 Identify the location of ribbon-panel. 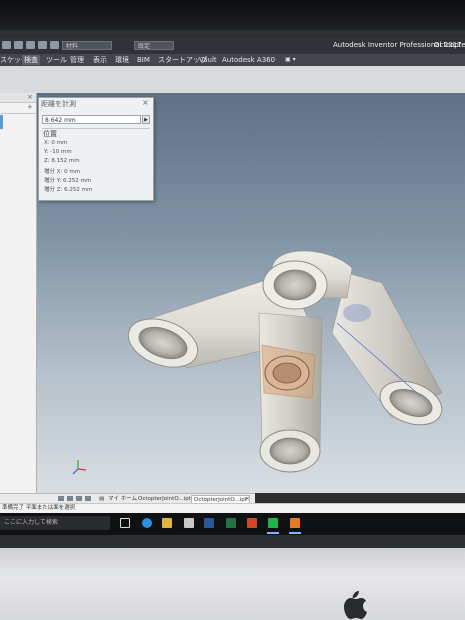
(232, 80).